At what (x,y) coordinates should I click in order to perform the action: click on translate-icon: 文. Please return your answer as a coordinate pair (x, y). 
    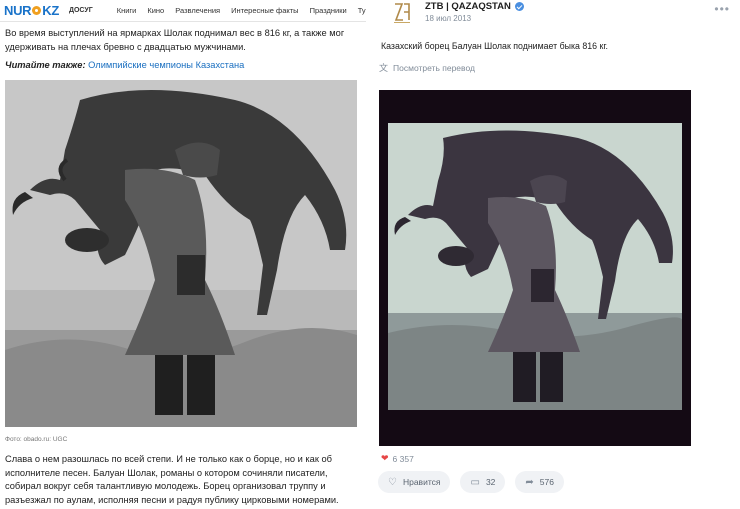
    Looking at the image, I should click on (384, 68).